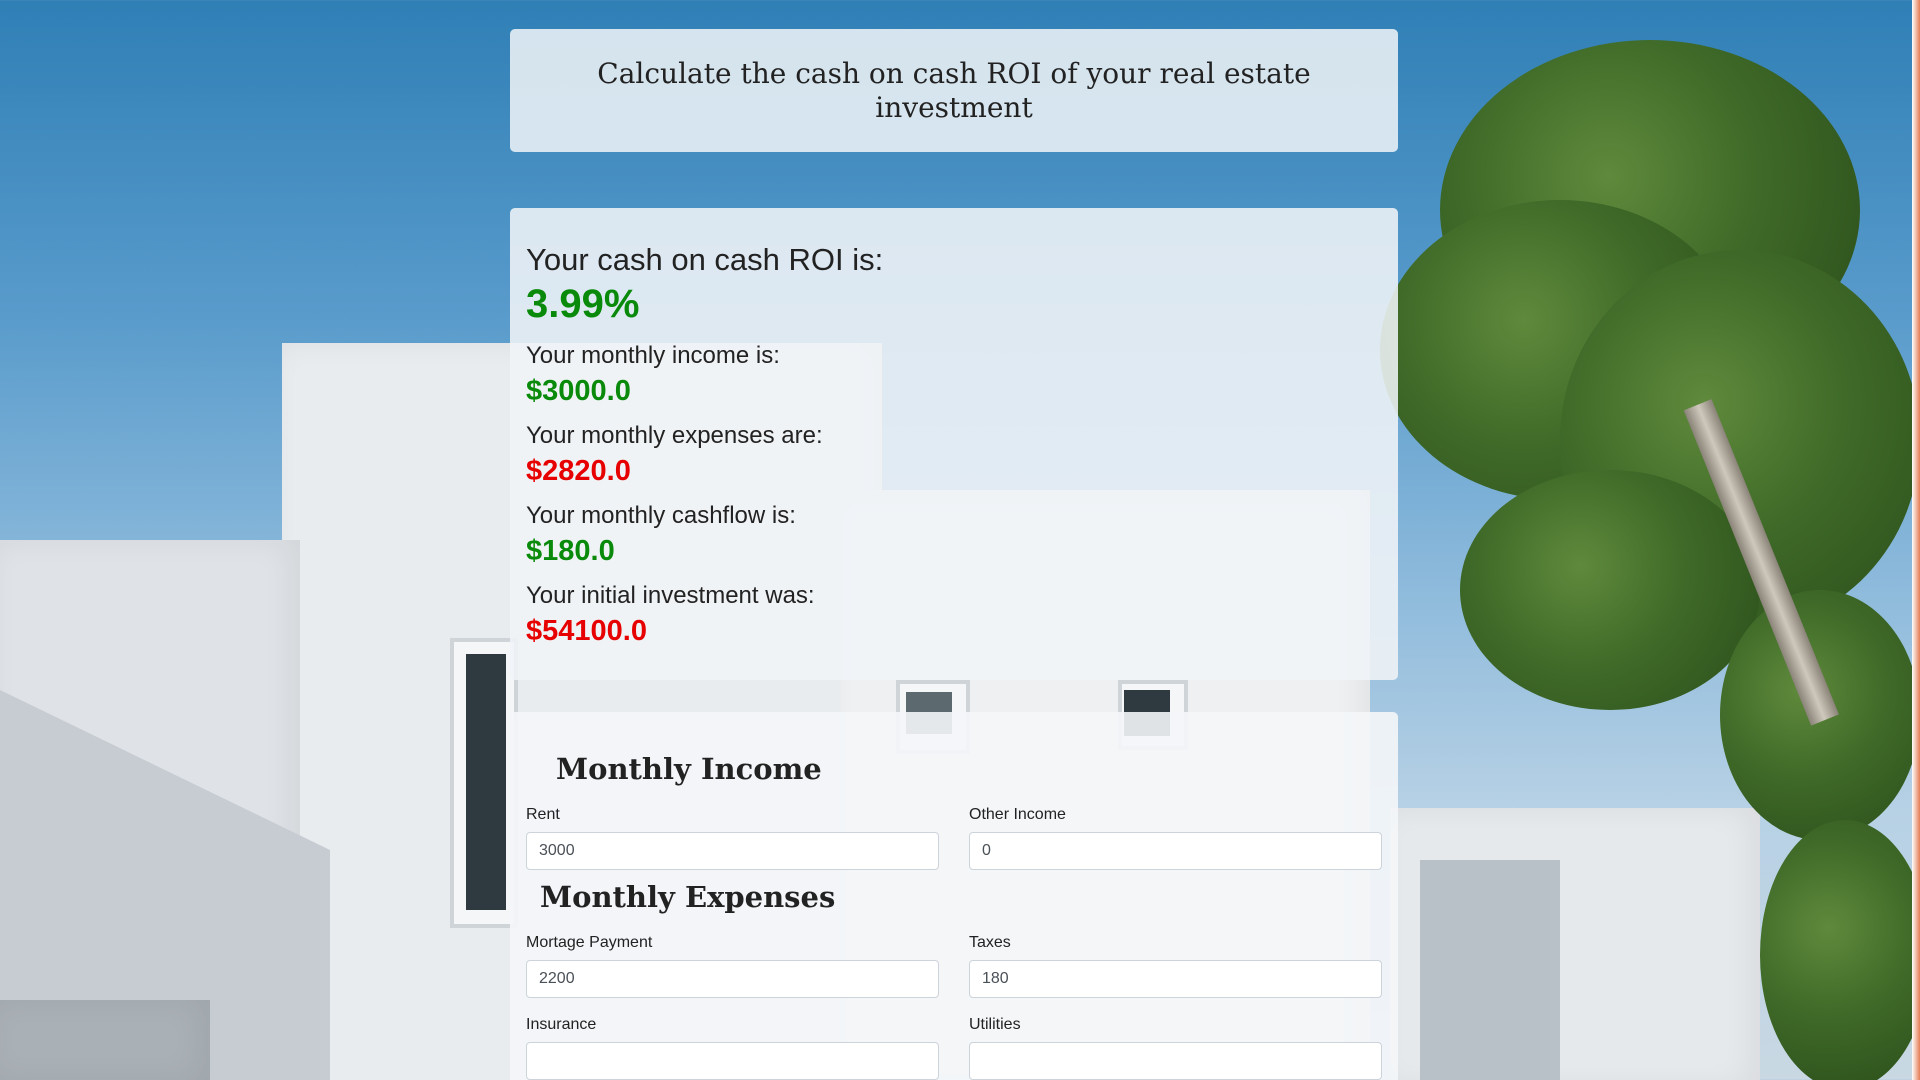 This screenshot has height=1080, width=1920. Describe the element at coordinates (705, 259) in the screenshot. I see `roi-label: Your cash on cash ROI is:` at that location.